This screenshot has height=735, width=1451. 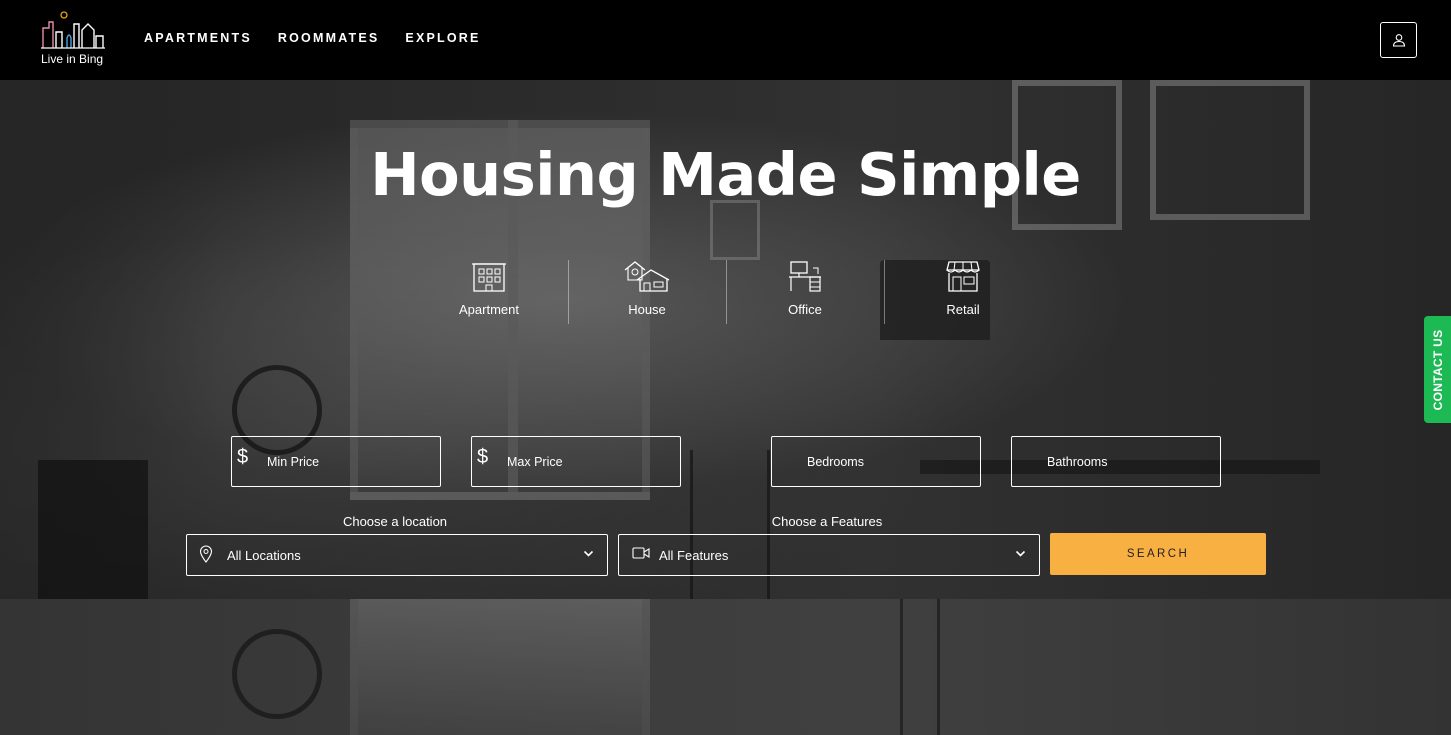 What do you see at coordinates (725, 174) in the screenshot?
I see `hero-title: Housing Made Simple` at bounding box center [725, 174].